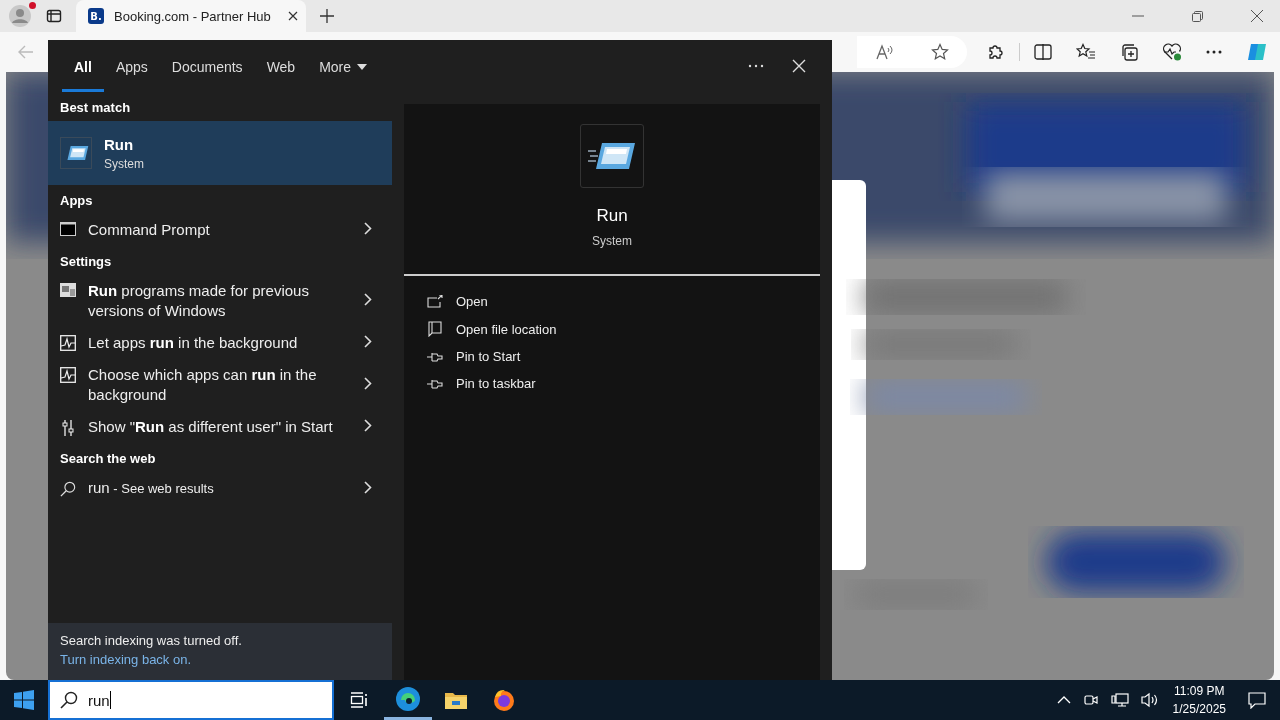 Image resolution: width=1280 pixels, height=720 pixels. What do you see at coordinates (435, 329) in the screenshot?
I see `folder-location-icon` at bounding box center [435, 329].